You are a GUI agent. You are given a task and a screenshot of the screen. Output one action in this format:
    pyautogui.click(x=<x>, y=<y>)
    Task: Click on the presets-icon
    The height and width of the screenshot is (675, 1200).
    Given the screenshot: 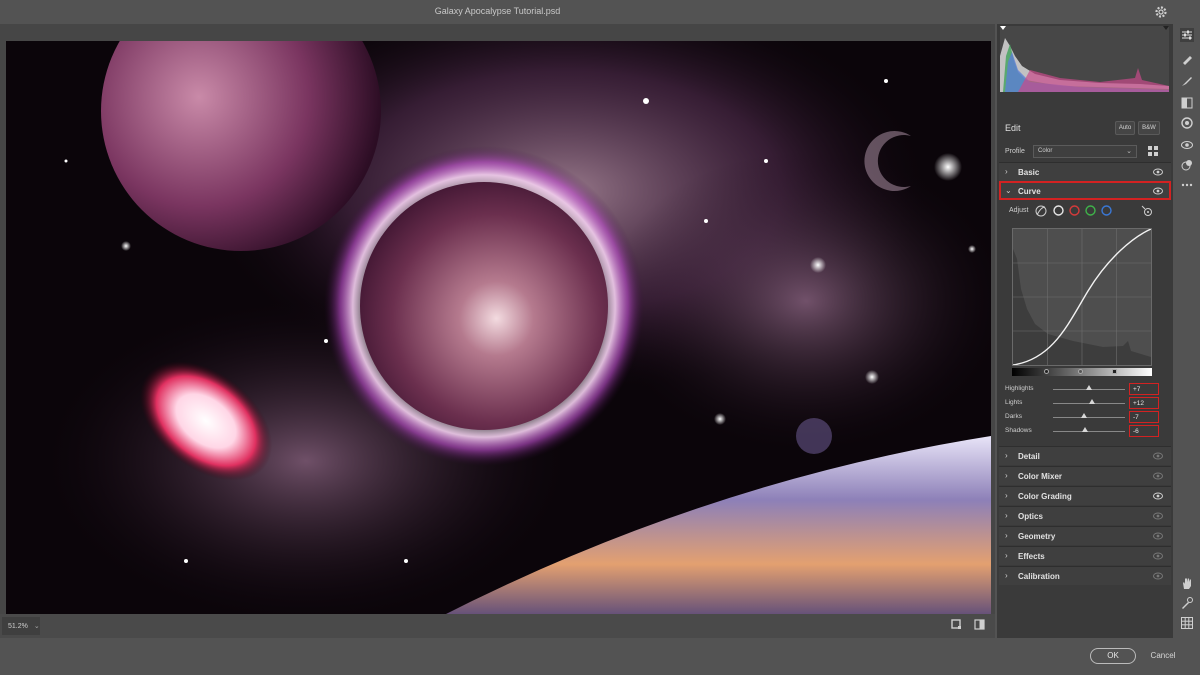 What is the action you would take?
    pyautogui.click(x=1187, y=165)
    